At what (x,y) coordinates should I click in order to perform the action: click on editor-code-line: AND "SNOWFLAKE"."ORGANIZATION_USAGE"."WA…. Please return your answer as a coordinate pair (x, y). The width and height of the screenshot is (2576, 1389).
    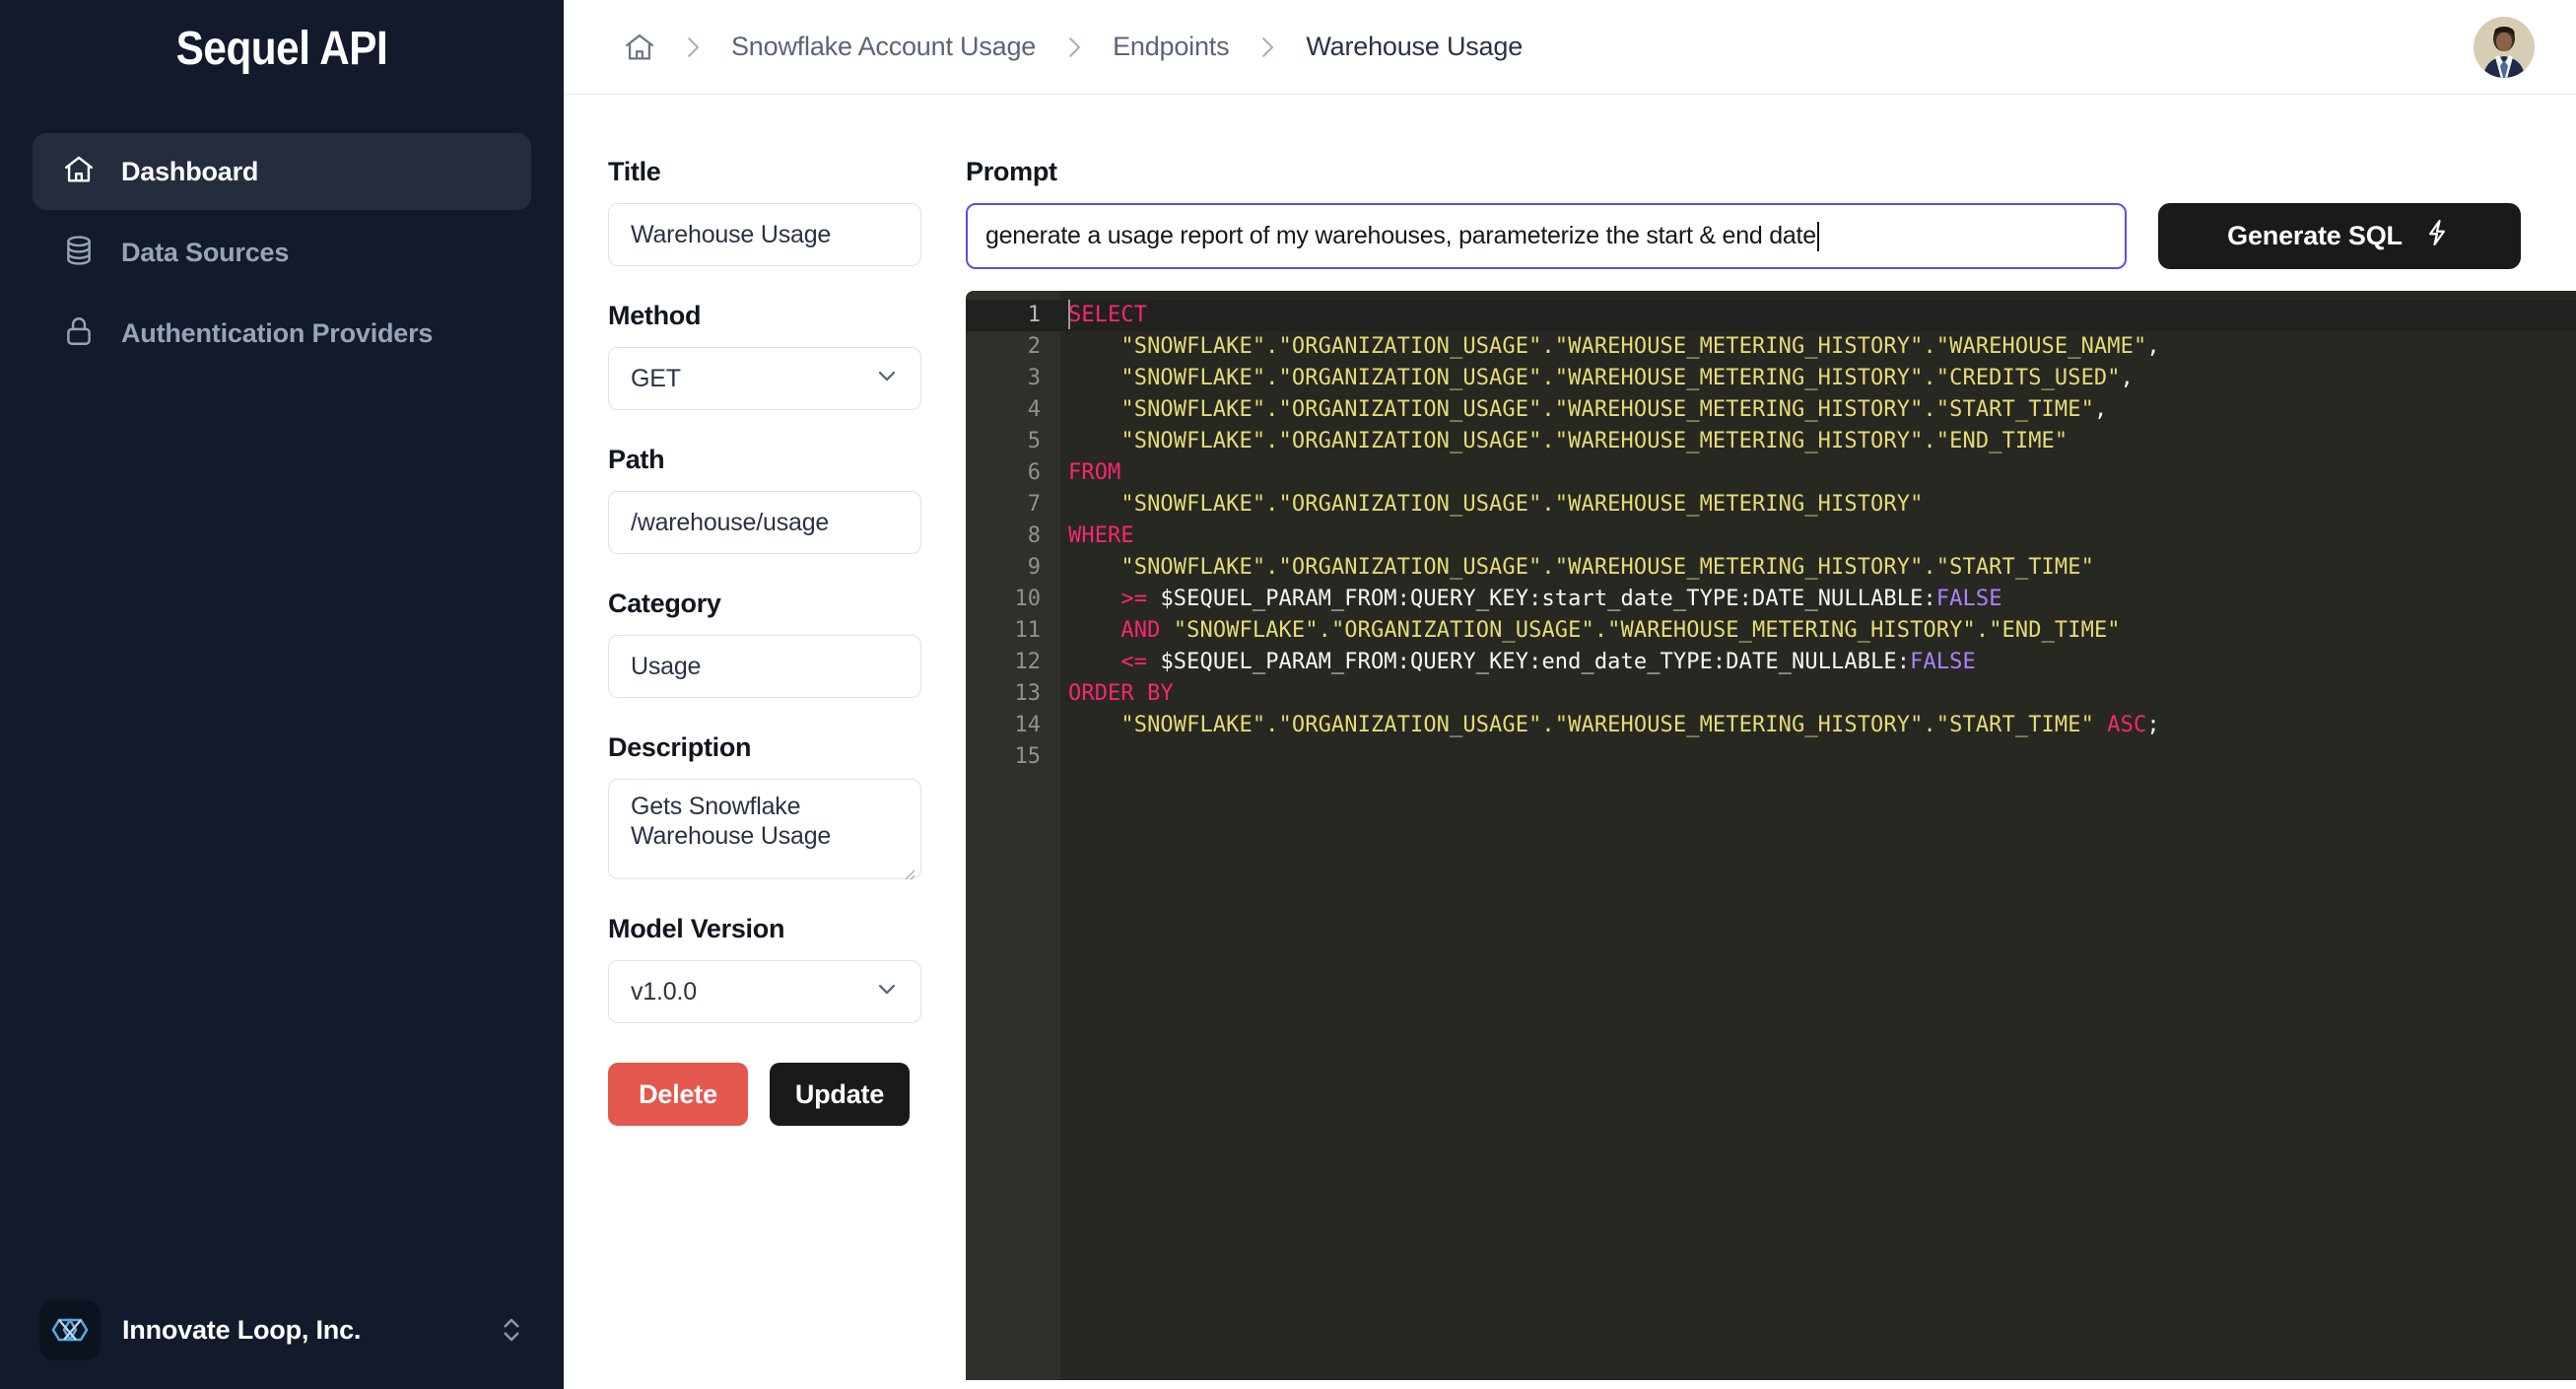
    Looking at the image, I should click on (1818, 631).